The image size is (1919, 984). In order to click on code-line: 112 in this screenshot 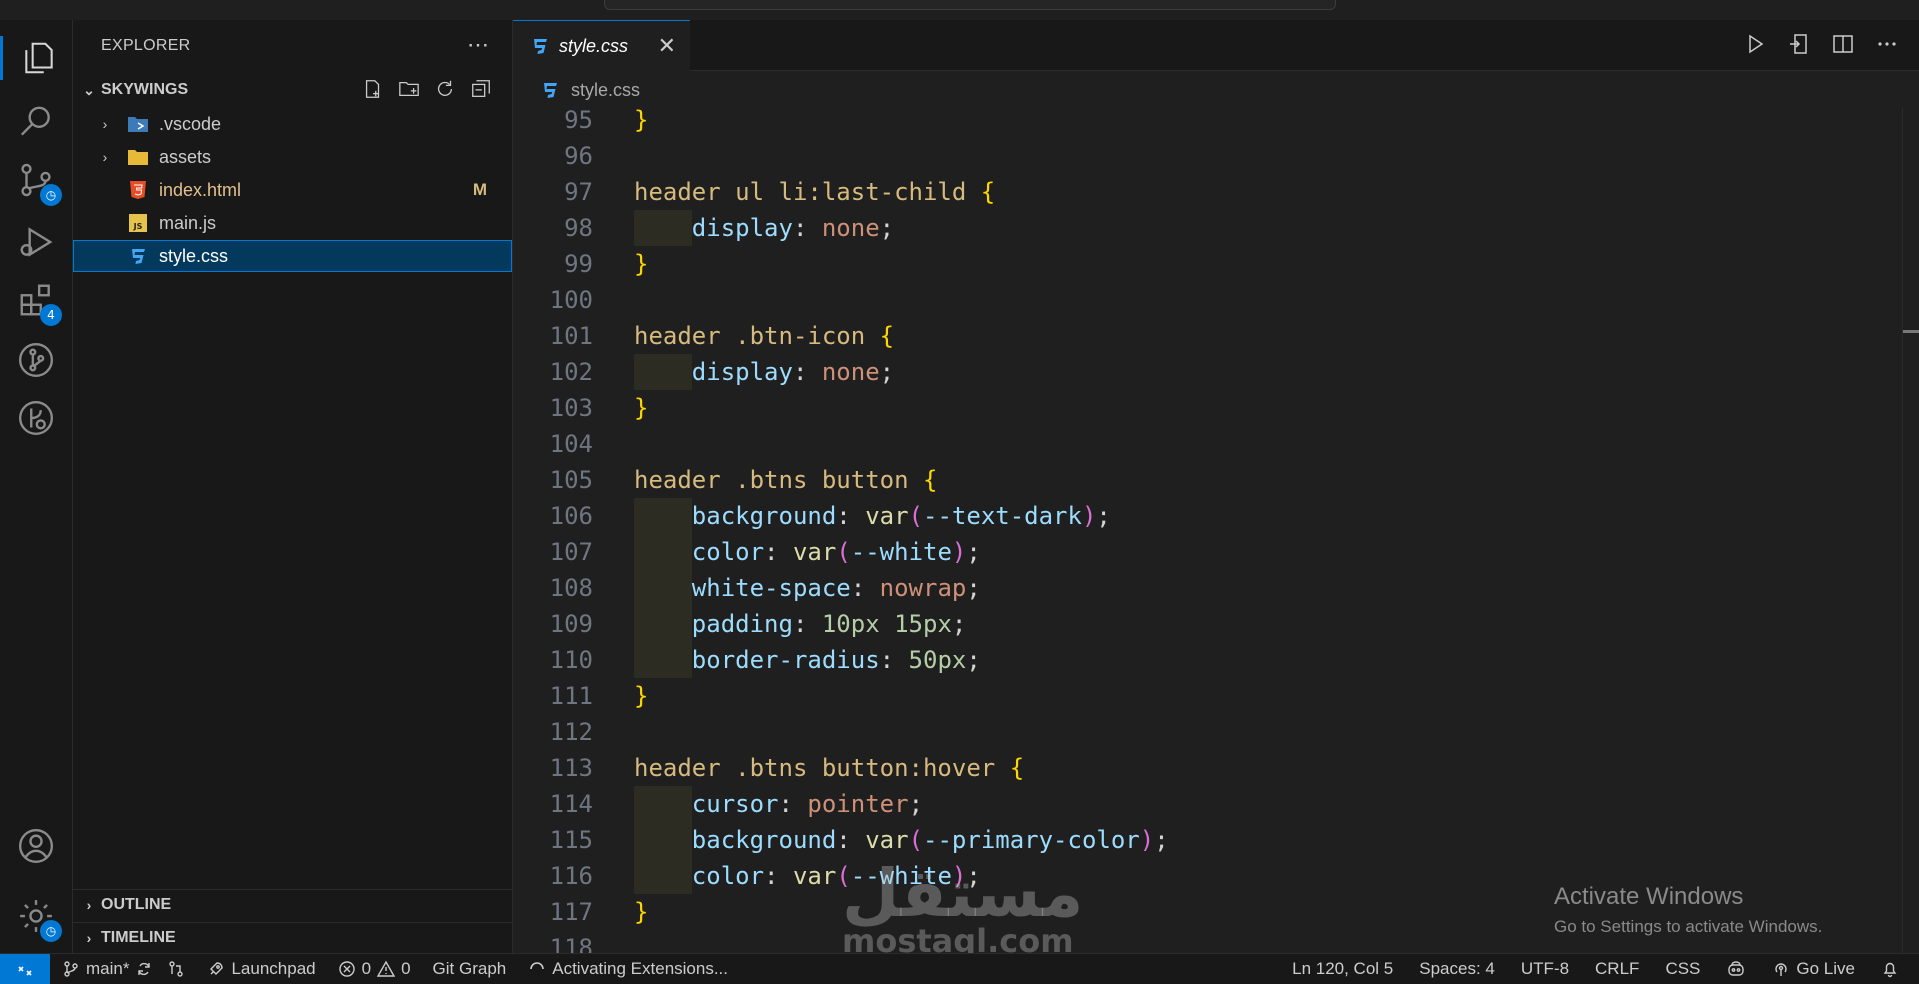, I will do `click(553, 732)`.